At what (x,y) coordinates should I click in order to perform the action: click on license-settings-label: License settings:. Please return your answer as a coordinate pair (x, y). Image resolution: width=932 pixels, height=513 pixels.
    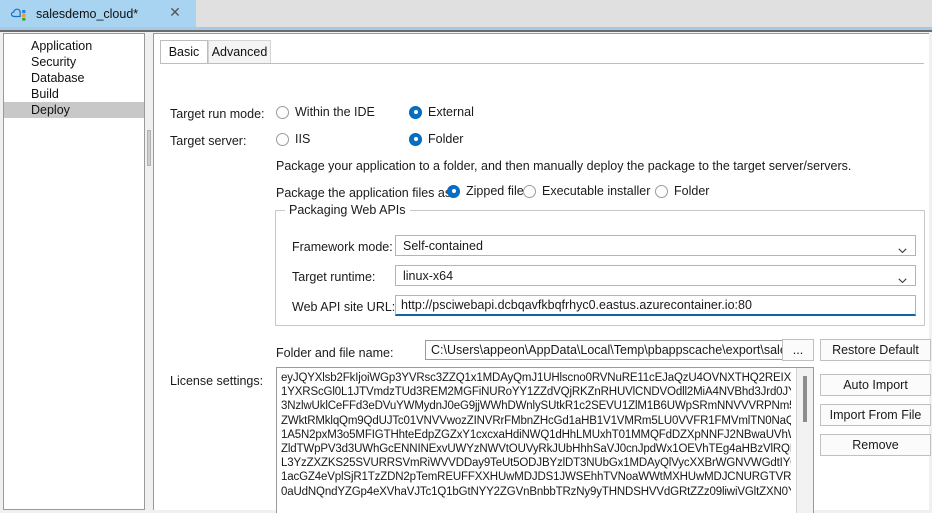
    Looking at the image, I should click on (217, 381).